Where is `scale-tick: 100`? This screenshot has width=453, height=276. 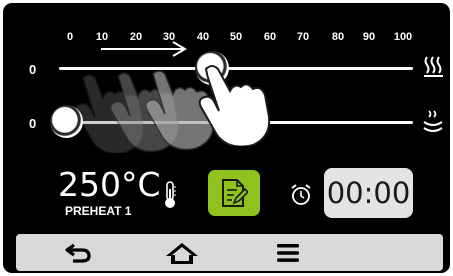
scale-tick: 100 is located at coordinates (403, 37).